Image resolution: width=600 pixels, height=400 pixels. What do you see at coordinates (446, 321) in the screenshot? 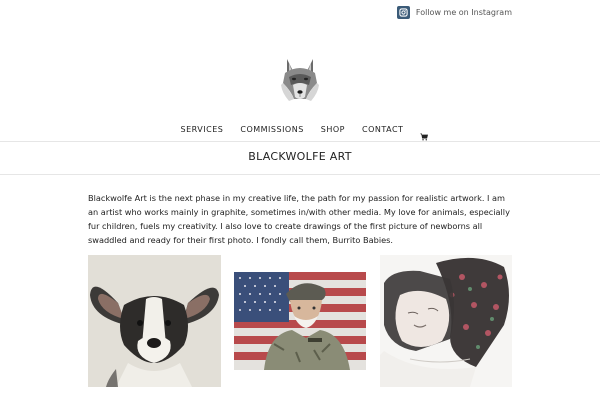
I see `swaddled-baby-drawing` at bounding box center [446, 321].